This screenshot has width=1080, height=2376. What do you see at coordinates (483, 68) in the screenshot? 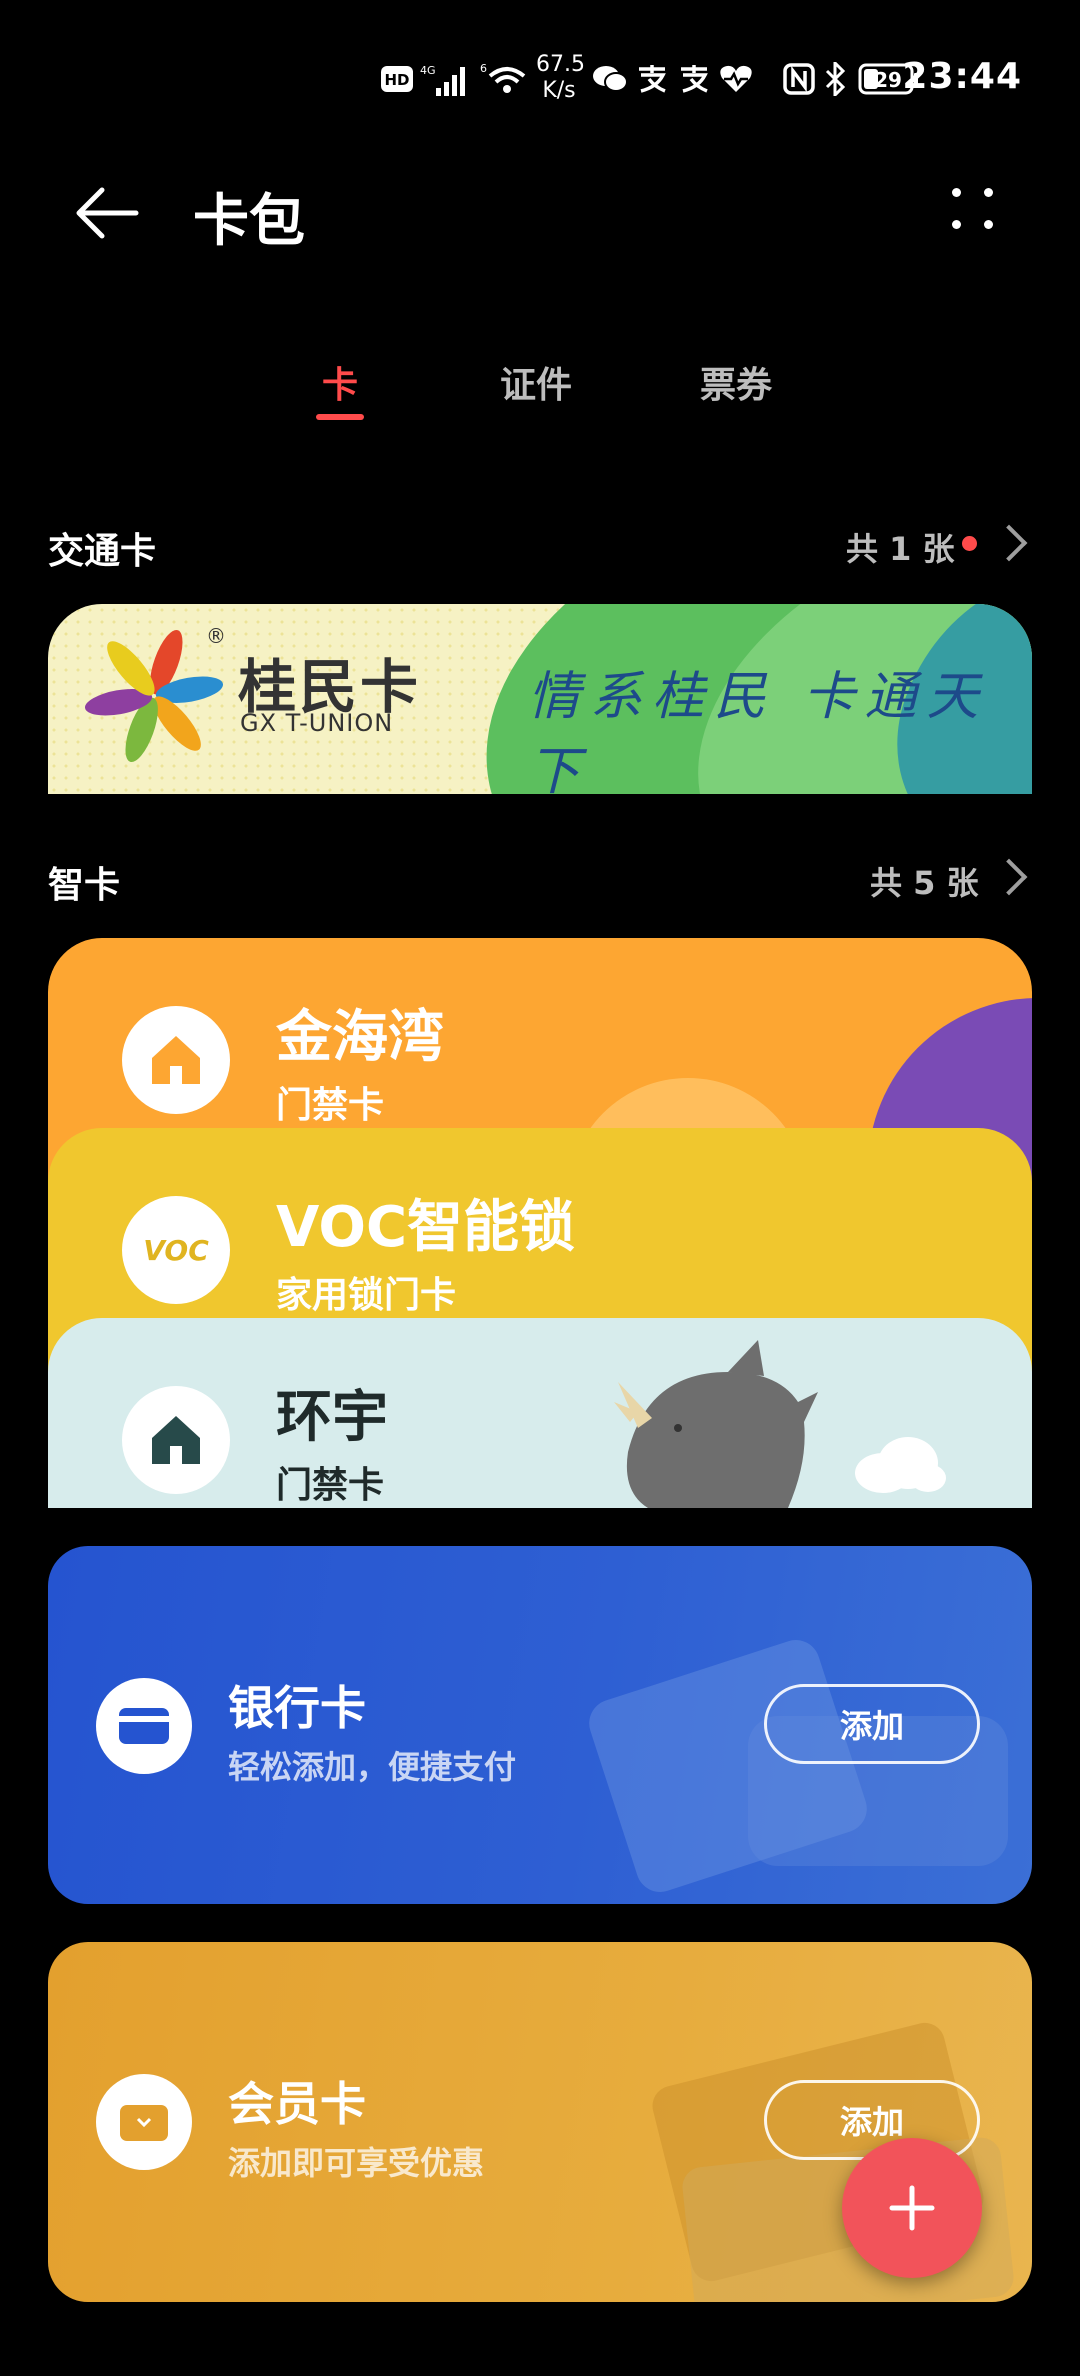
I see `svg-text: 6` at bounding box center [483, 68].